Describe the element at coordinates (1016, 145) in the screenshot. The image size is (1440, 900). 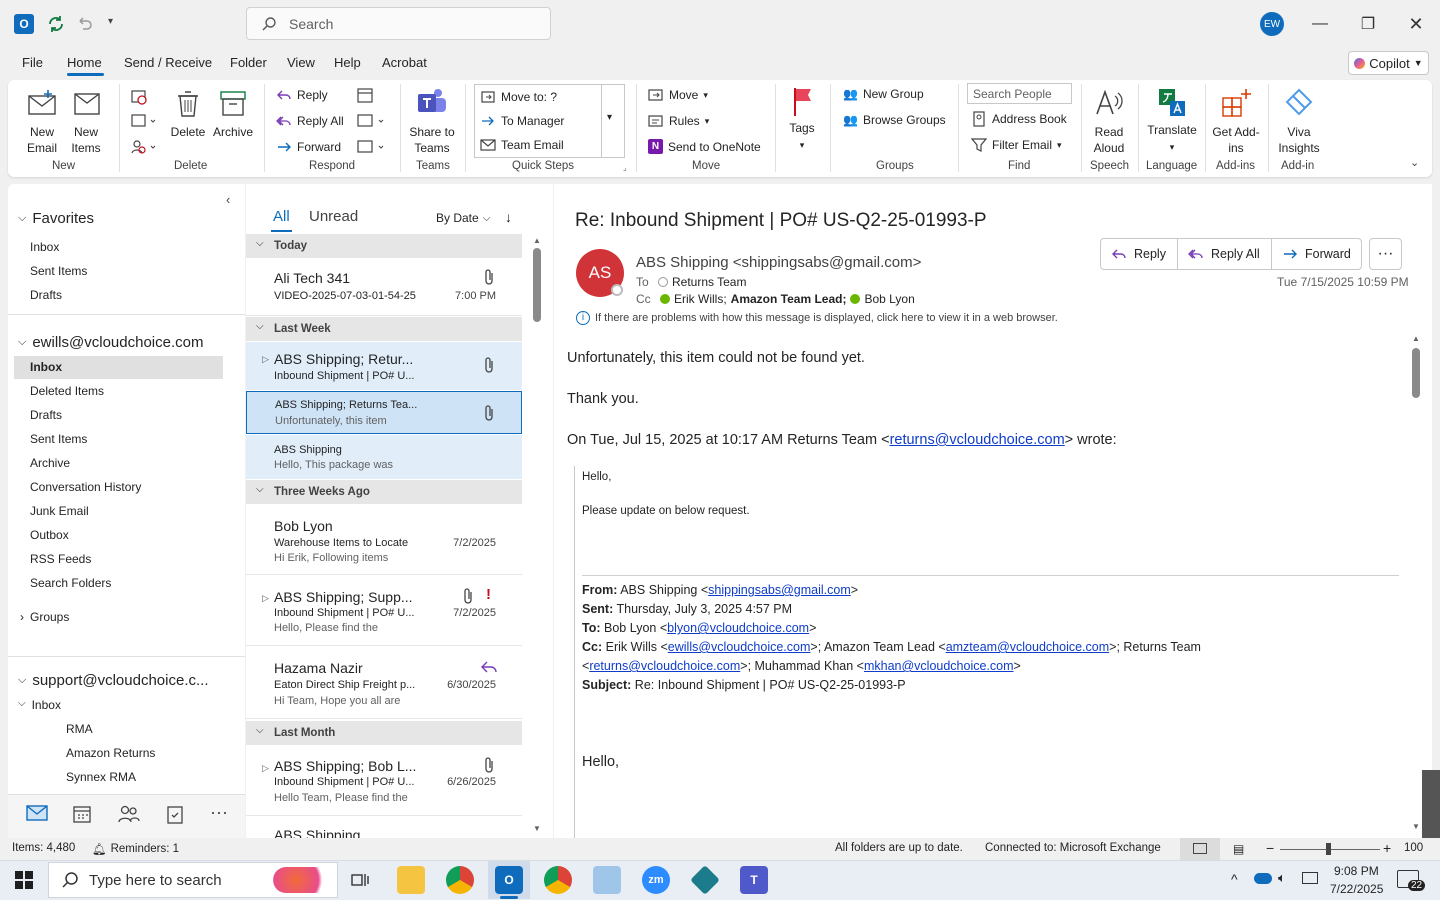
I see `filter-email-button: Filter Email ▾` at that location.